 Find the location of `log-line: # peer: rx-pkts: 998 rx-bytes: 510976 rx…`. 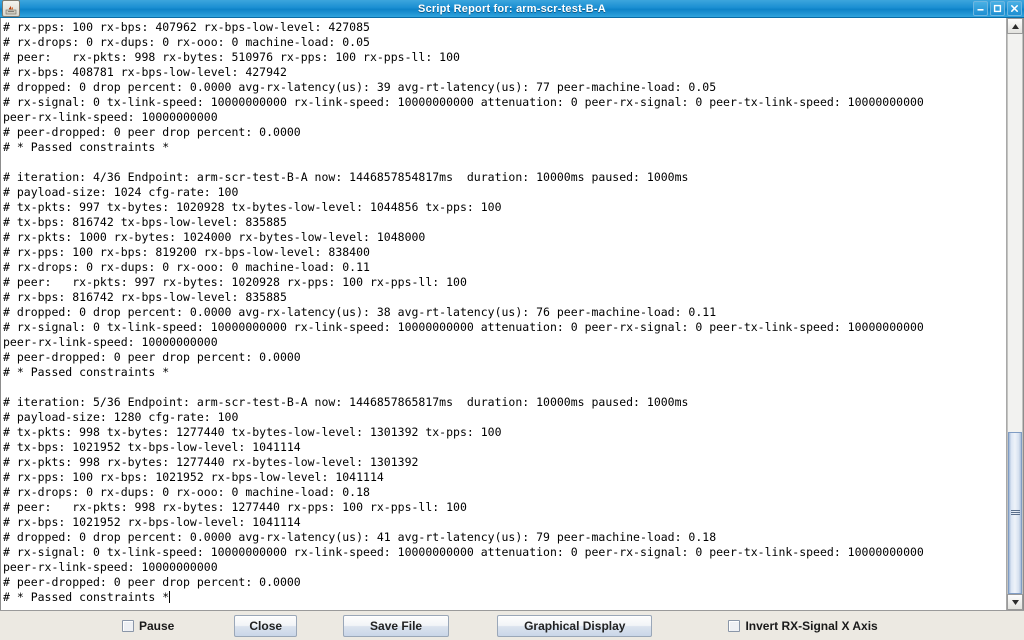

log-line: # peer: rx-pkts: 998 rx-bytes: 510976 rx… is located at coordinates (231, 57).